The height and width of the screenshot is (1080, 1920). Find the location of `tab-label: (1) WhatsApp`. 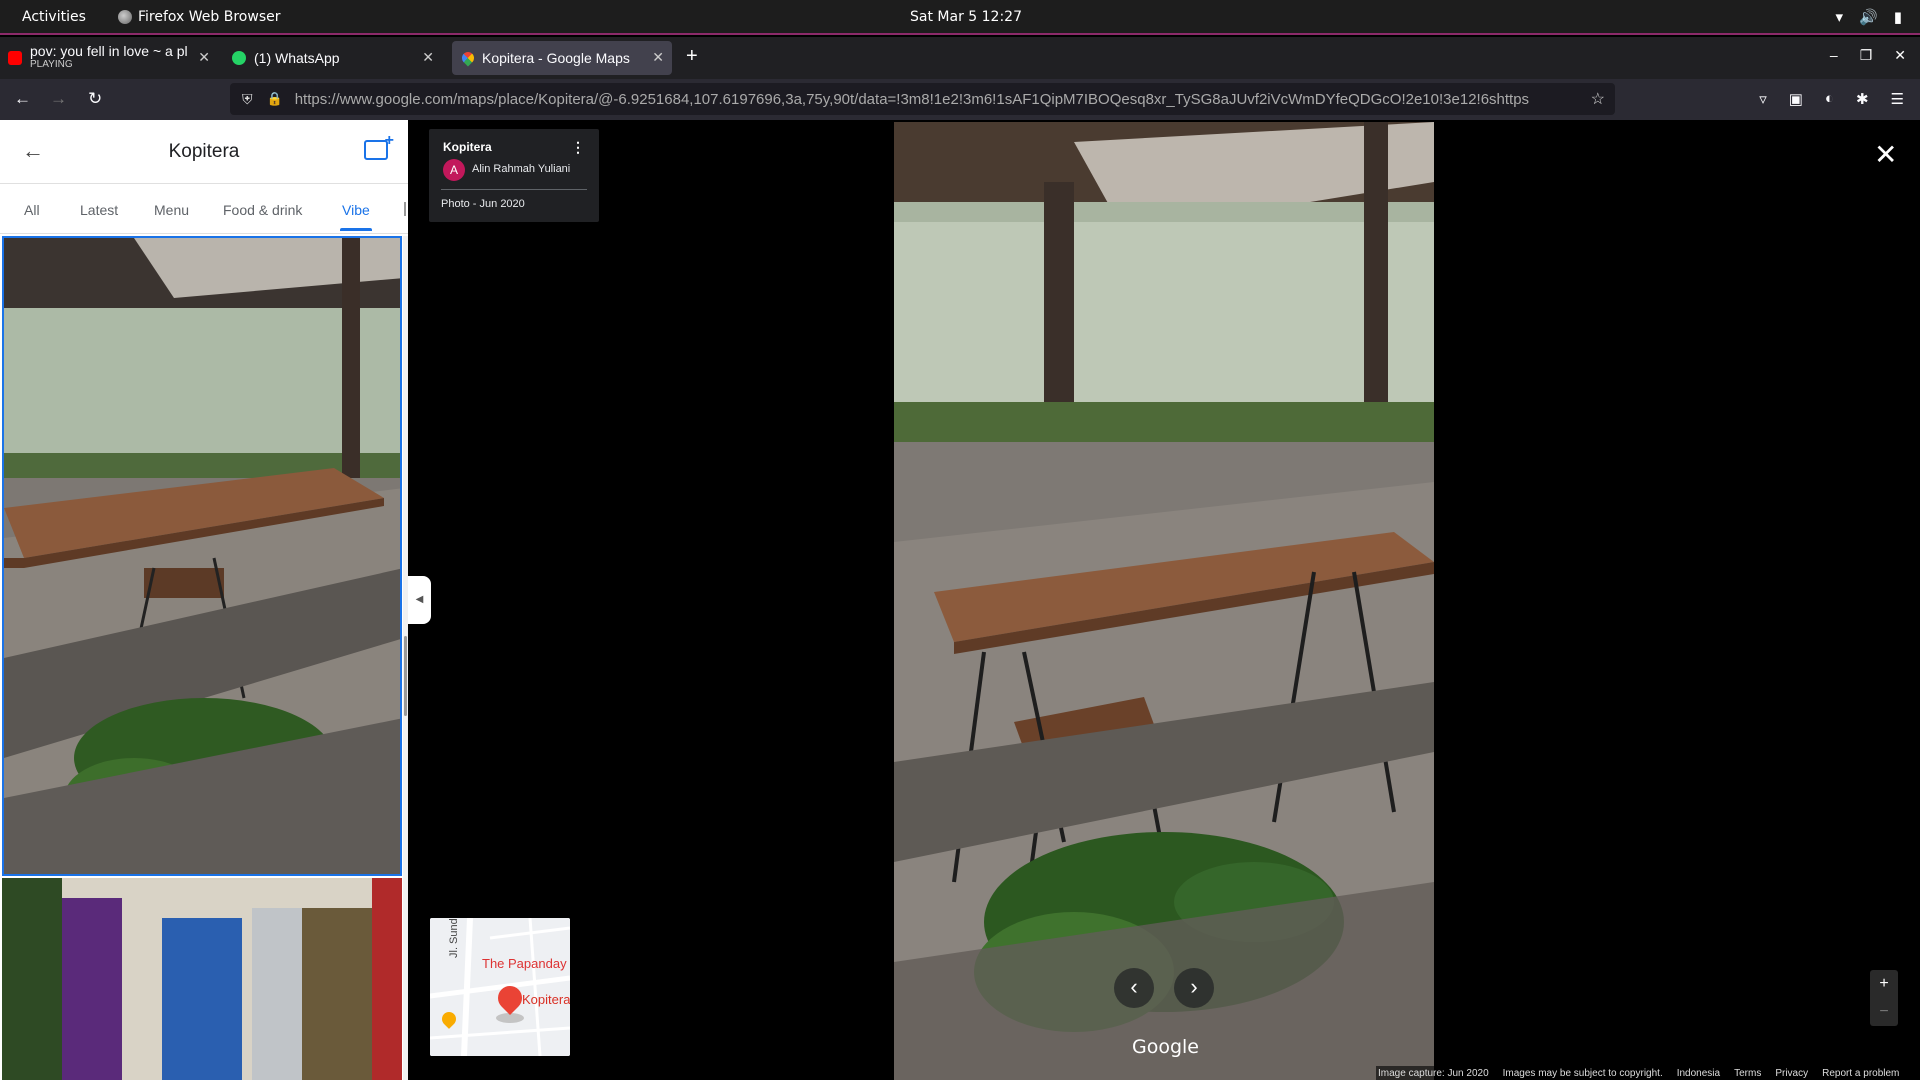

tab-label: (1) WhatsApp is located at coordinates (297, 58).